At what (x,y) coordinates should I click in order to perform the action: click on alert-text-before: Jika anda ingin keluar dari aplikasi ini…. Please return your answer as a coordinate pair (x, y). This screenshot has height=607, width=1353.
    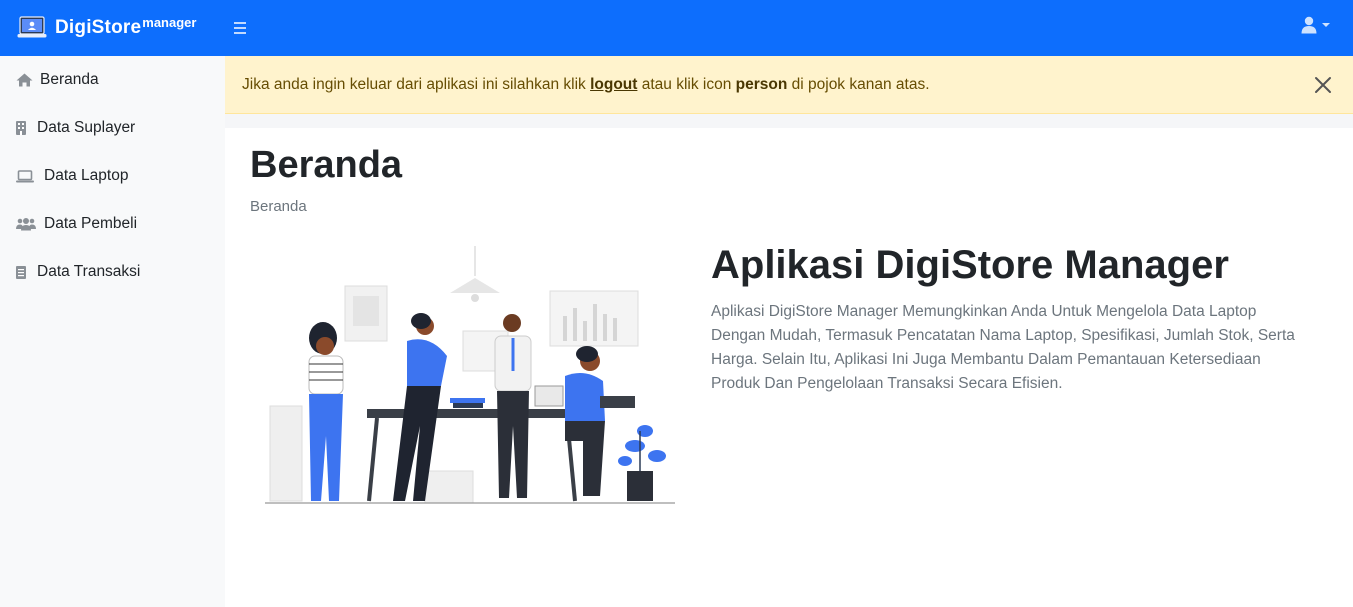
    Looking at the image, I should click on (416, 84).